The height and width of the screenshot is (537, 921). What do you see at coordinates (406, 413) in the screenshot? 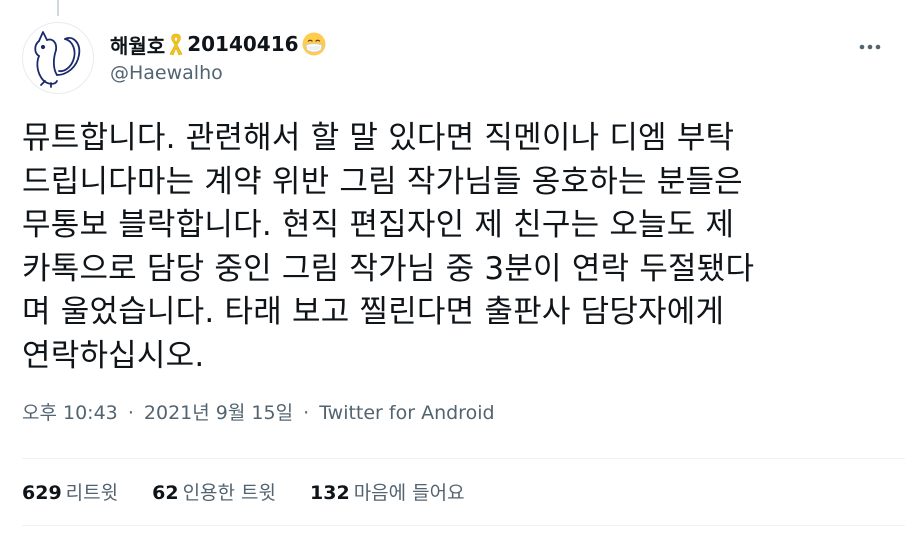
I see `tweet-source: Twitter for Android` at bounding box center [406, 413].